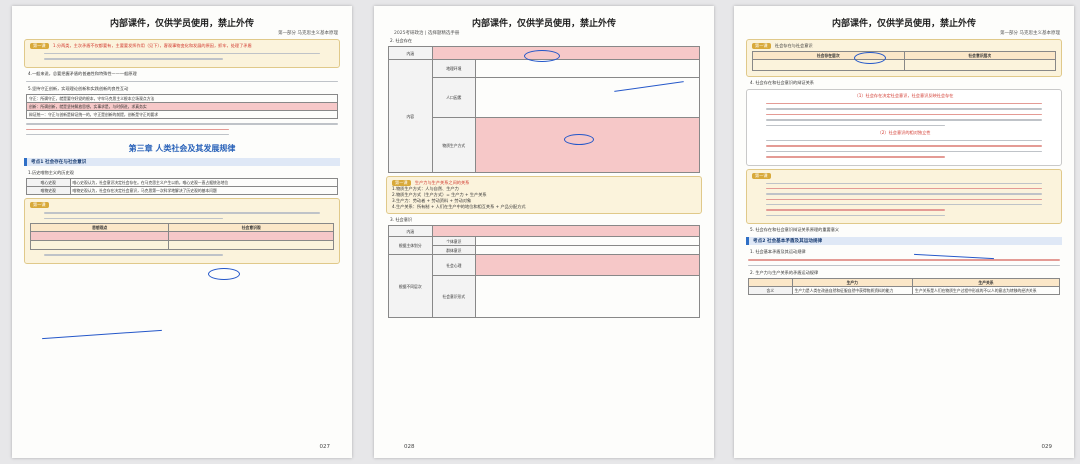 The width and height of the screenshot is (1080, 464). I want to click on table-cell: 守正：所谓守正，就是要守好党的根本，守牢马克思主义根本立场观点方法, so click(182, 99).